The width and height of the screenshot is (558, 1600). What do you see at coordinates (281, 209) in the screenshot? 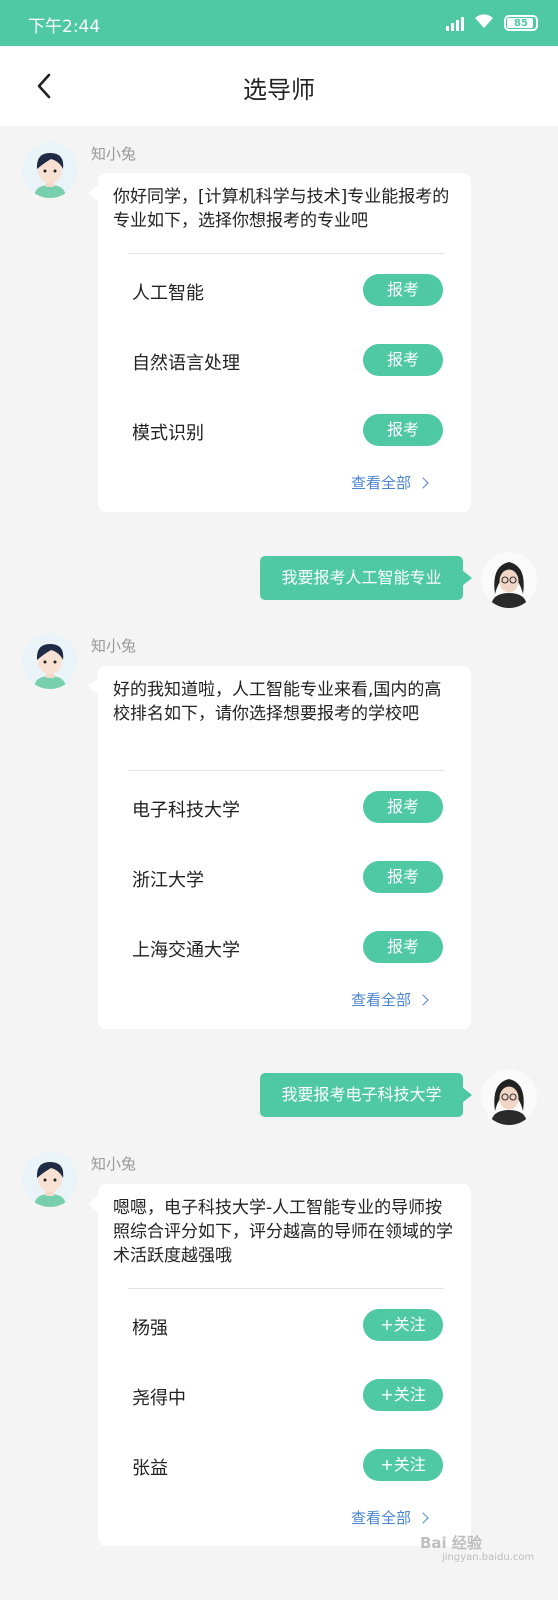
I see `bot-message-text: 你好同学，[计算机科学与技术]专业能报考的专业如下，选择你想报考的专业吧` at bounding box center [281, 209].